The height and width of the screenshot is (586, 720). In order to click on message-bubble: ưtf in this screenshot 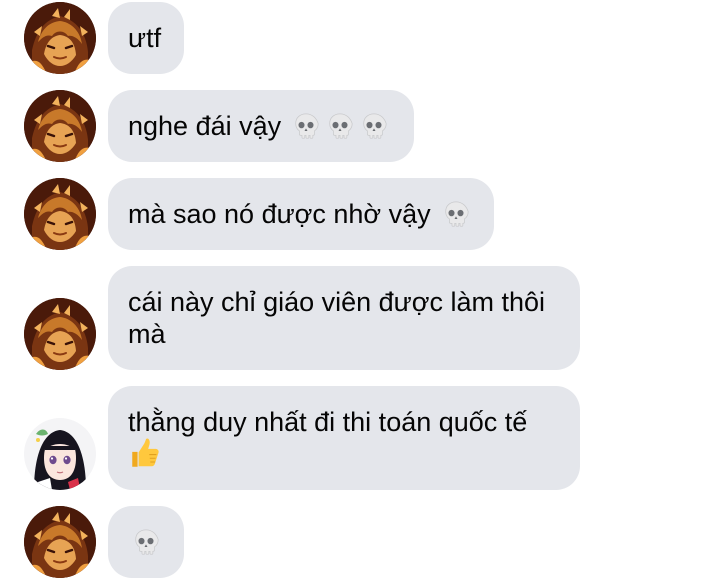, I will do `click(146, 38)`.